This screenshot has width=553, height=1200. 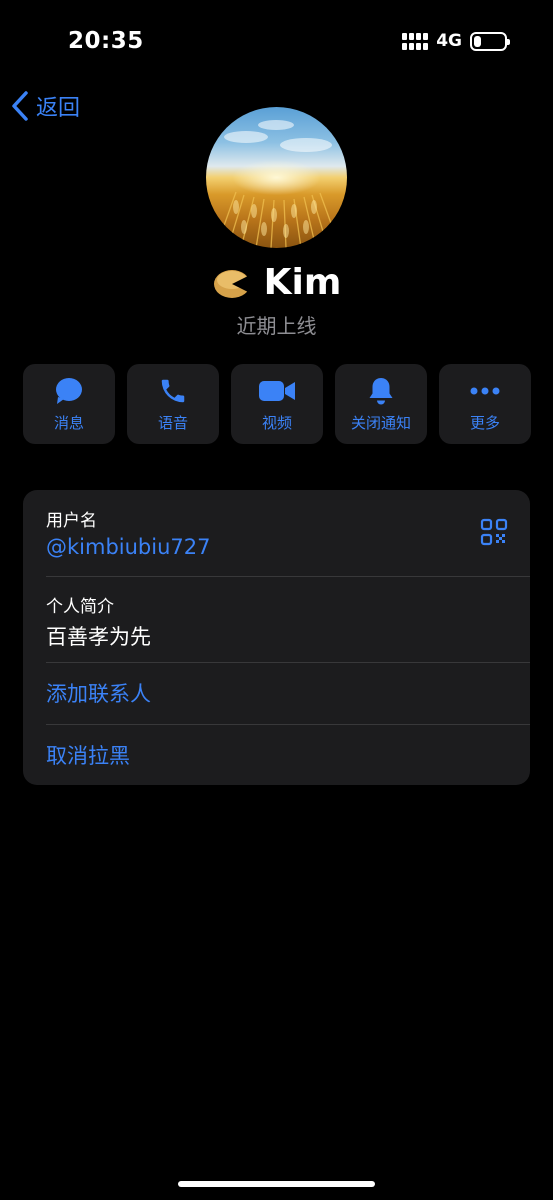 What do you see at coordinates (381, 390) in the screenshot?
I see `bell-icon` at bounding box center [381, 390].